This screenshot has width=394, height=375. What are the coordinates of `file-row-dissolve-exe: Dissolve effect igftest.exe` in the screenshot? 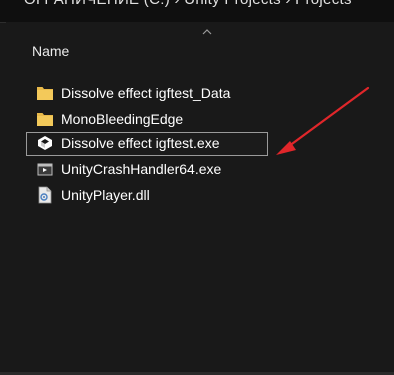 It's located at (147, 144).